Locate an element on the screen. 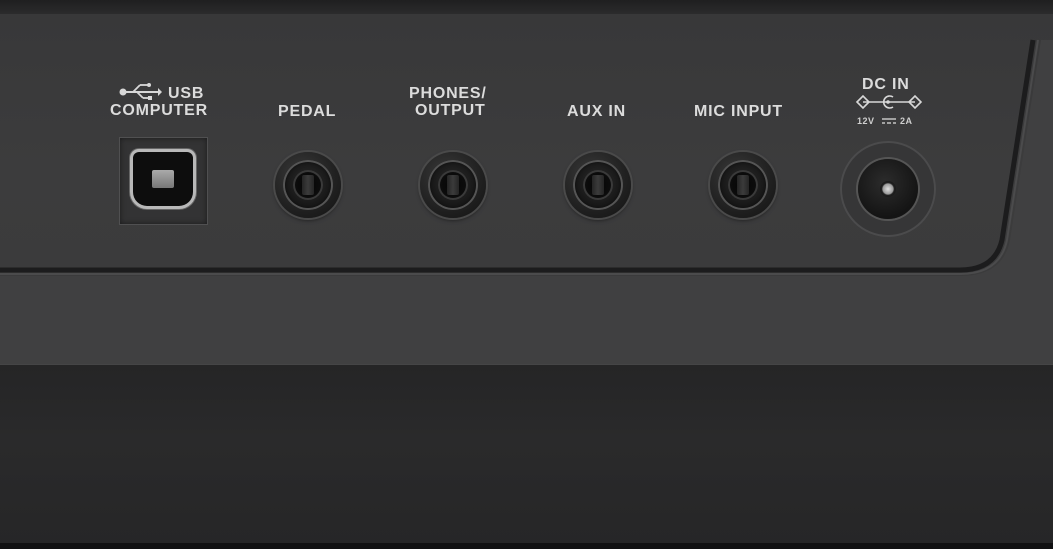 This screenshot has width=1053, height=549. dc-jack-pin is located at coordinates (888, 189).